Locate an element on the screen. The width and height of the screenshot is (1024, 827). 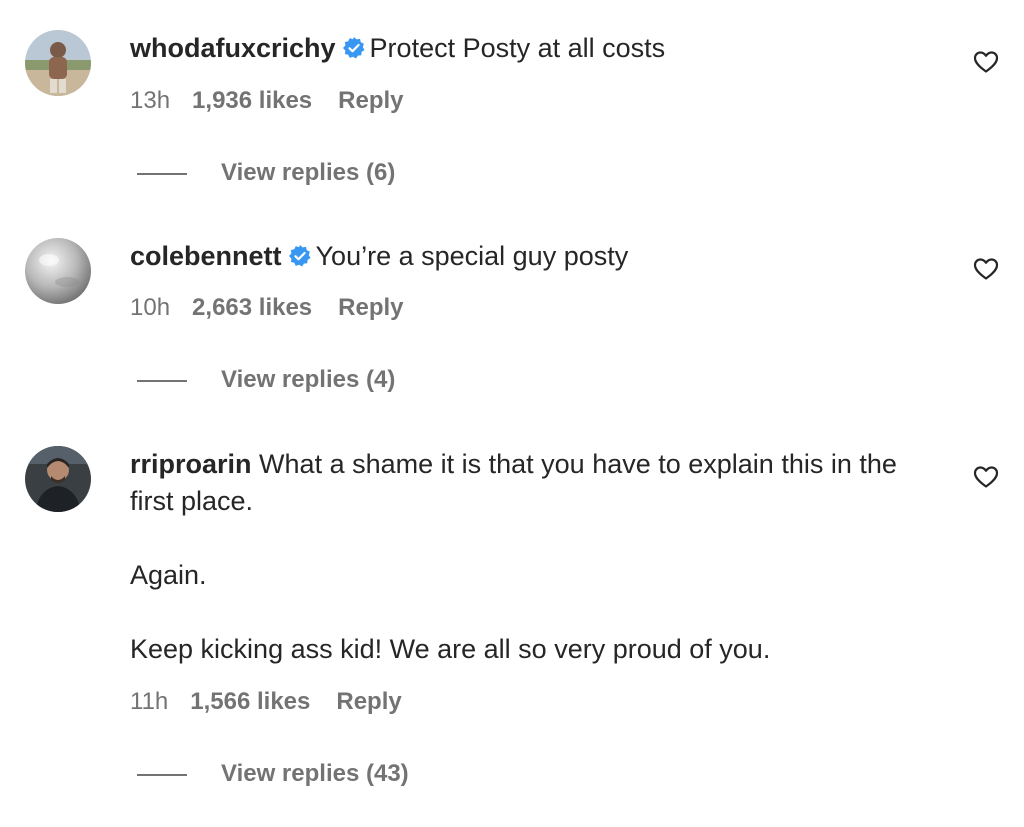
likes-count: 2,663 likes is located at coordinates (252, 307).